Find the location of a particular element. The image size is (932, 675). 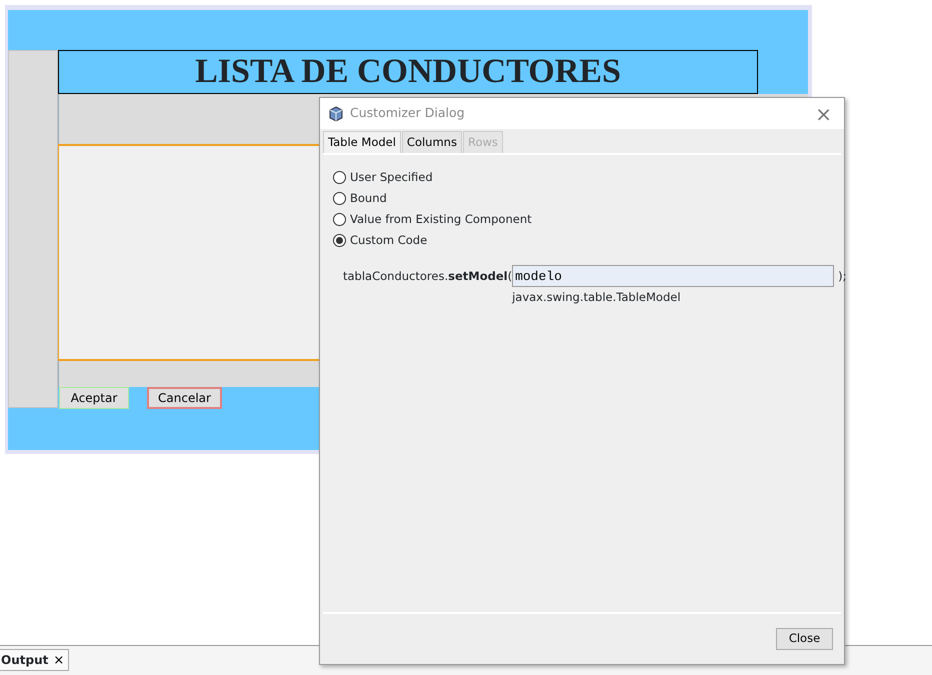

radio-label: Bound is located at coordinates (368, 199).